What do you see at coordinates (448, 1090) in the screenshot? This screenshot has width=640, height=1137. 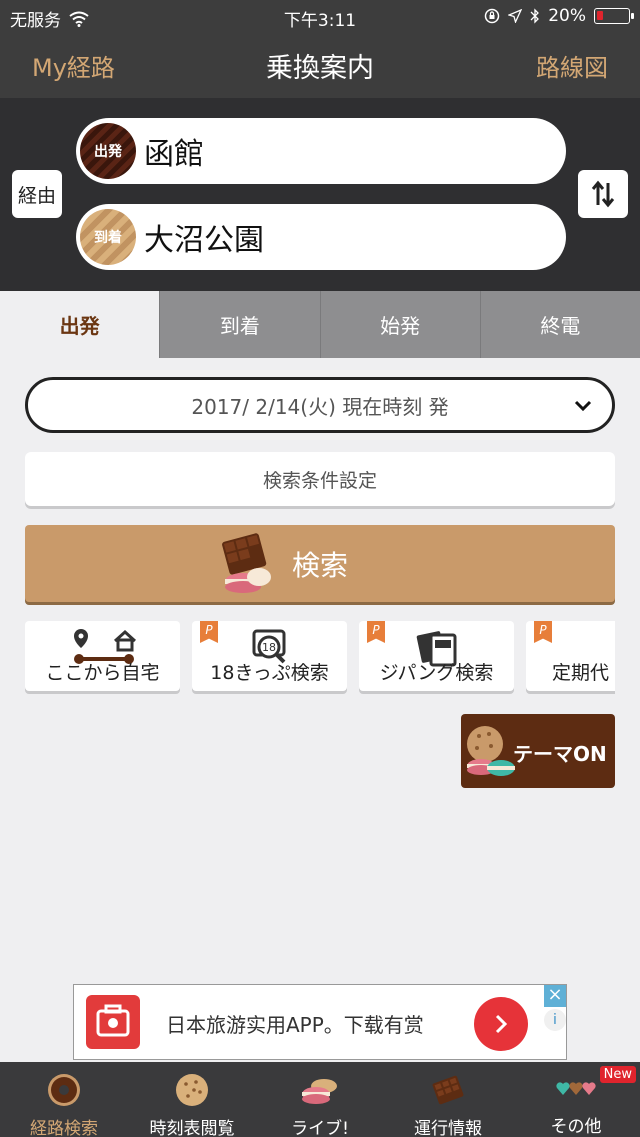 I see `chocolate-bar-icon` at bounding box center [448, 1090].